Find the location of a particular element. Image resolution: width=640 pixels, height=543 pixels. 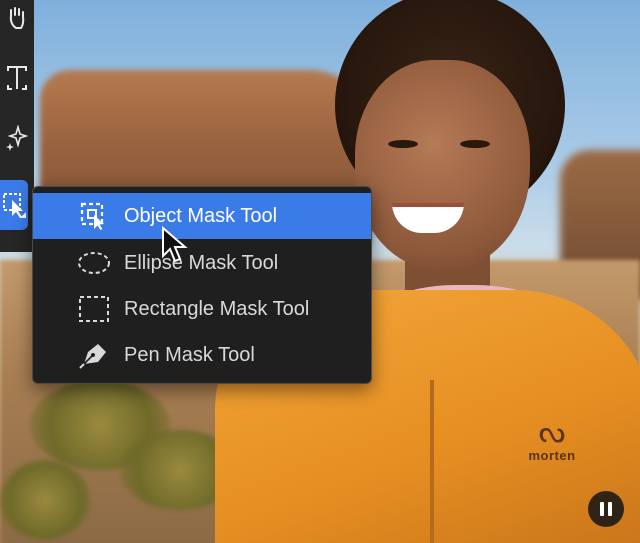

pen-mask-icon is located at coordinates (94, 355).